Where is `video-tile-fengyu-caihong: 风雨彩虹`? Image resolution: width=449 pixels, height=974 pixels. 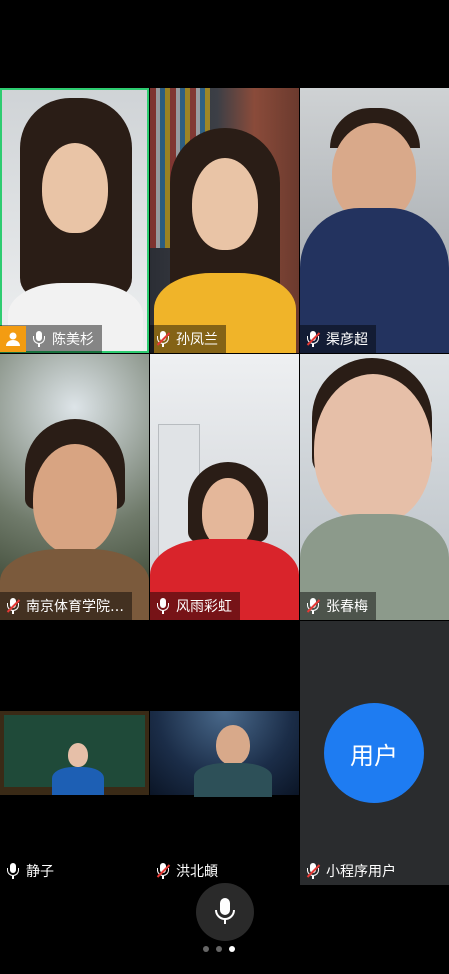
video-tile-fengyu-caihong: 风雨彩虹 is located at coordinates (224, 487).